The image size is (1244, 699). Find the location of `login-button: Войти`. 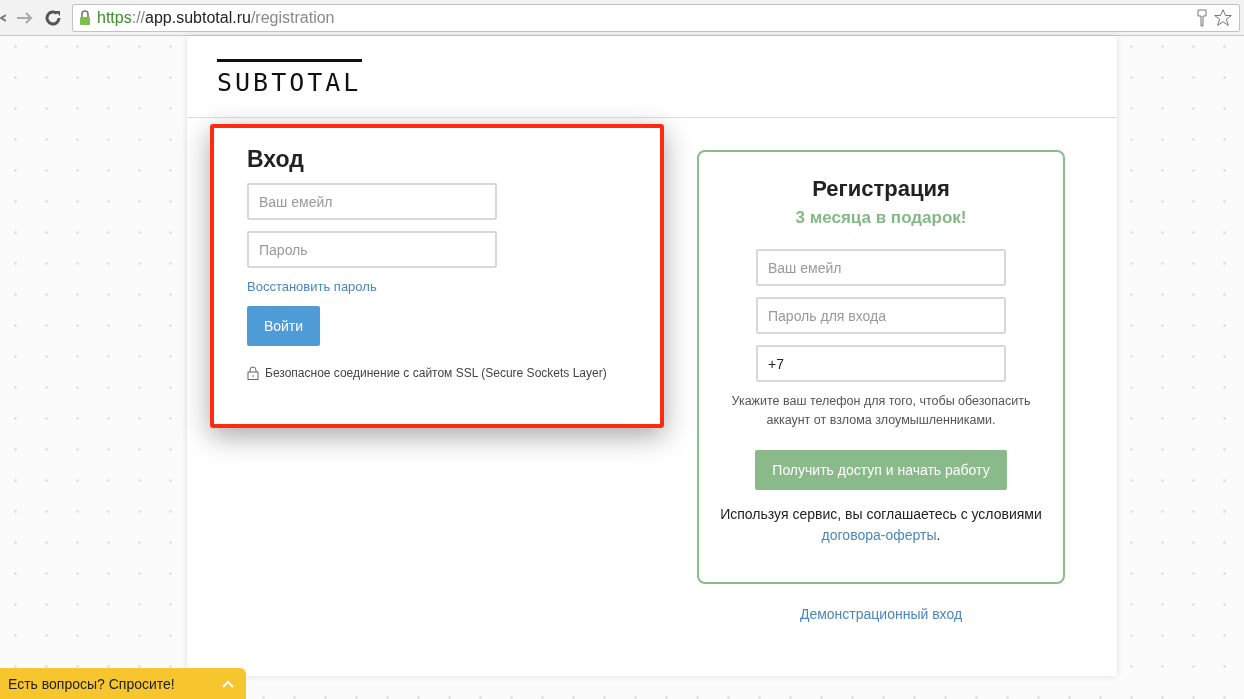

login-button: Войти is located at coordinates (283, 326).